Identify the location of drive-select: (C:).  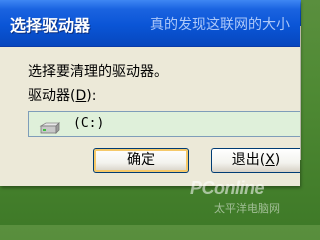
(164, 124).